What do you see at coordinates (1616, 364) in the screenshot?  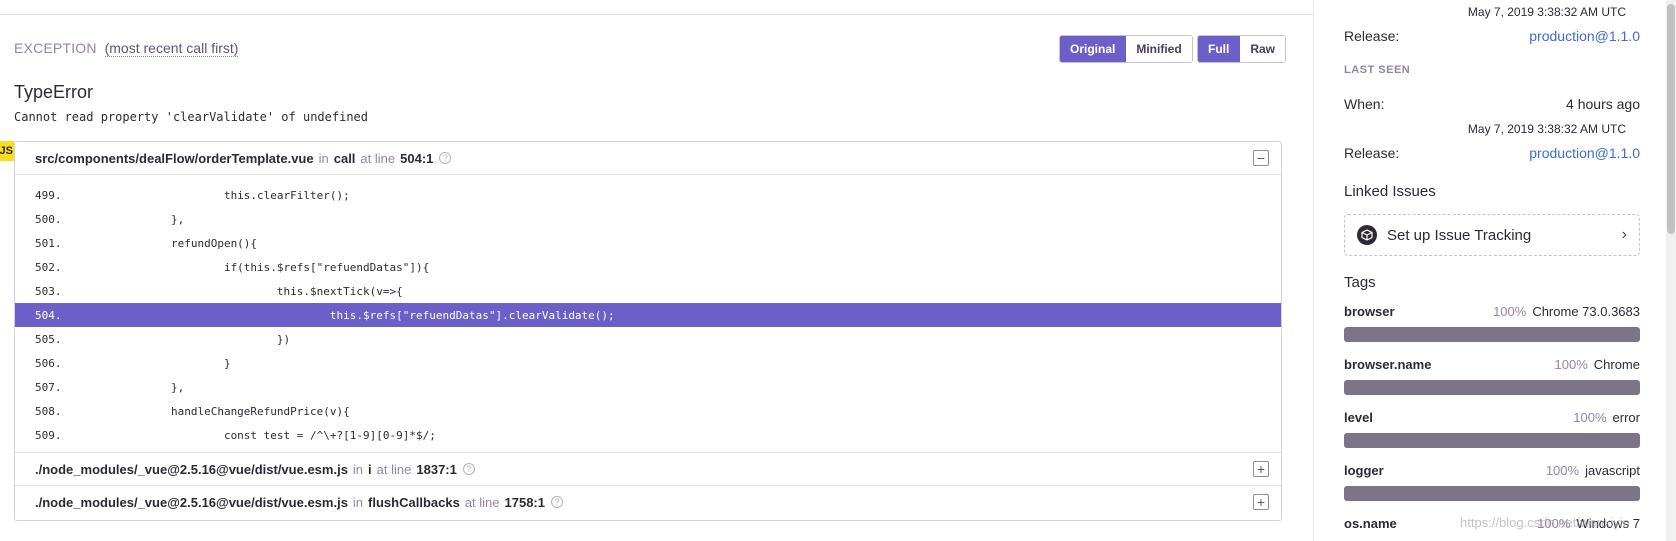 I see `tag-value: Chrome` at bounding box center [1616, 364].